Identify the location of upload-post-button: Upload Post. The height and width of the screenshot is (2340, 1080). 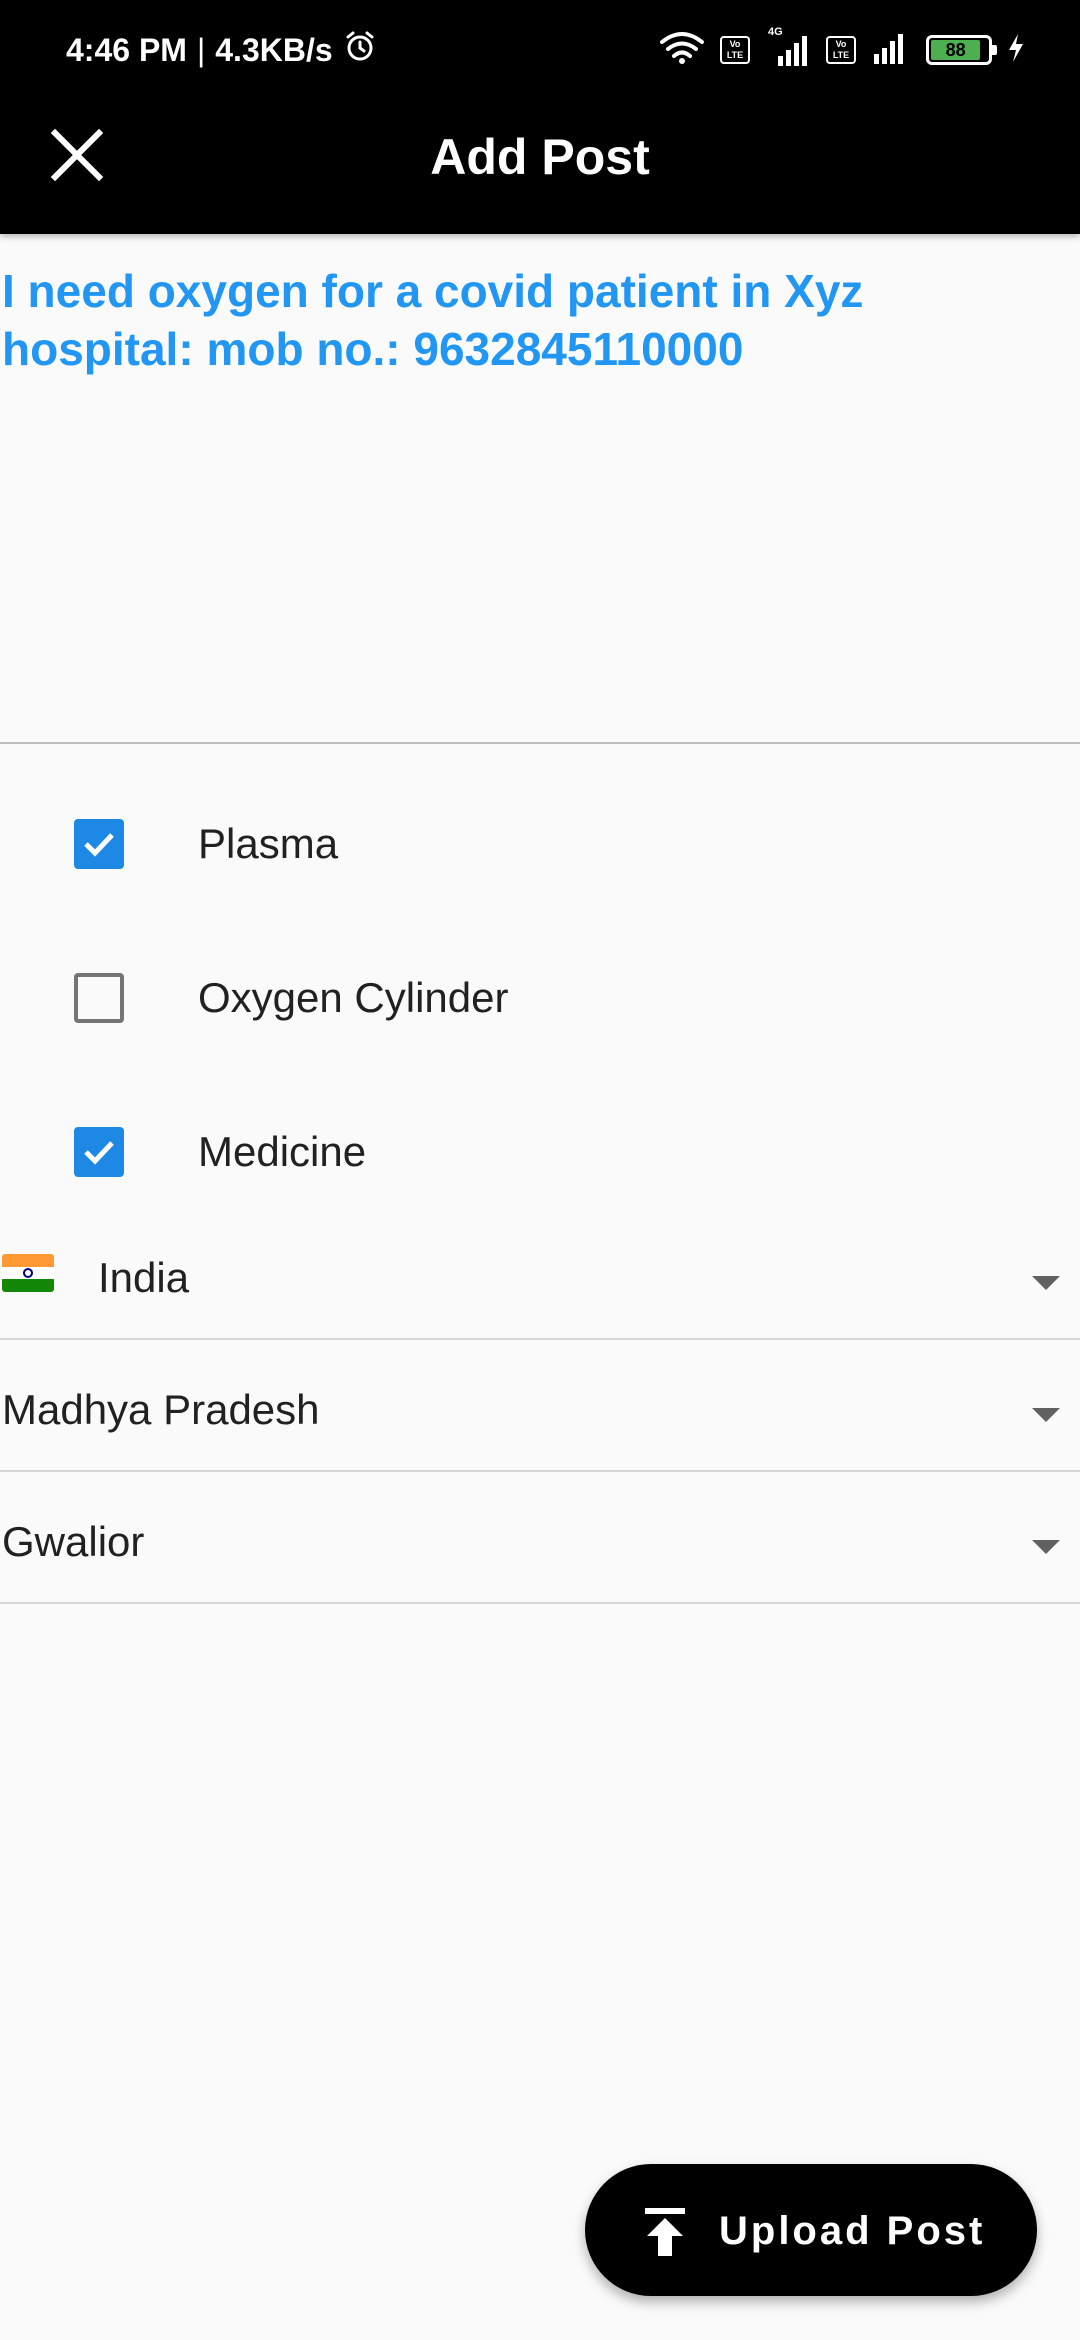
(811, 2230).